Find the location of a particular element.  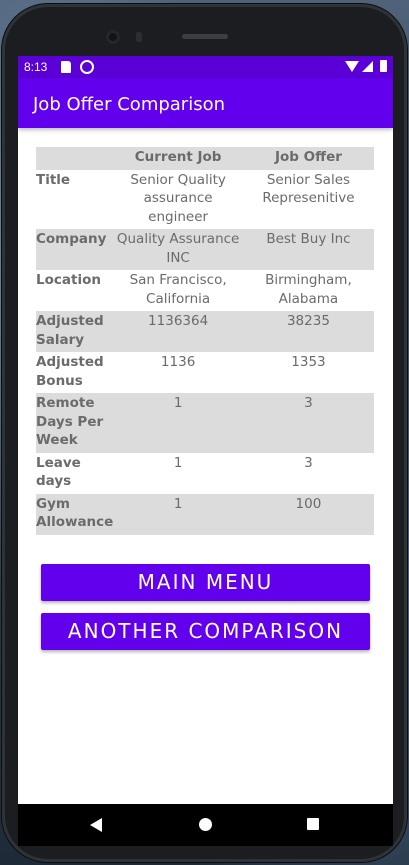

header-current-job: Current Job is located at coordinates (178, 157).